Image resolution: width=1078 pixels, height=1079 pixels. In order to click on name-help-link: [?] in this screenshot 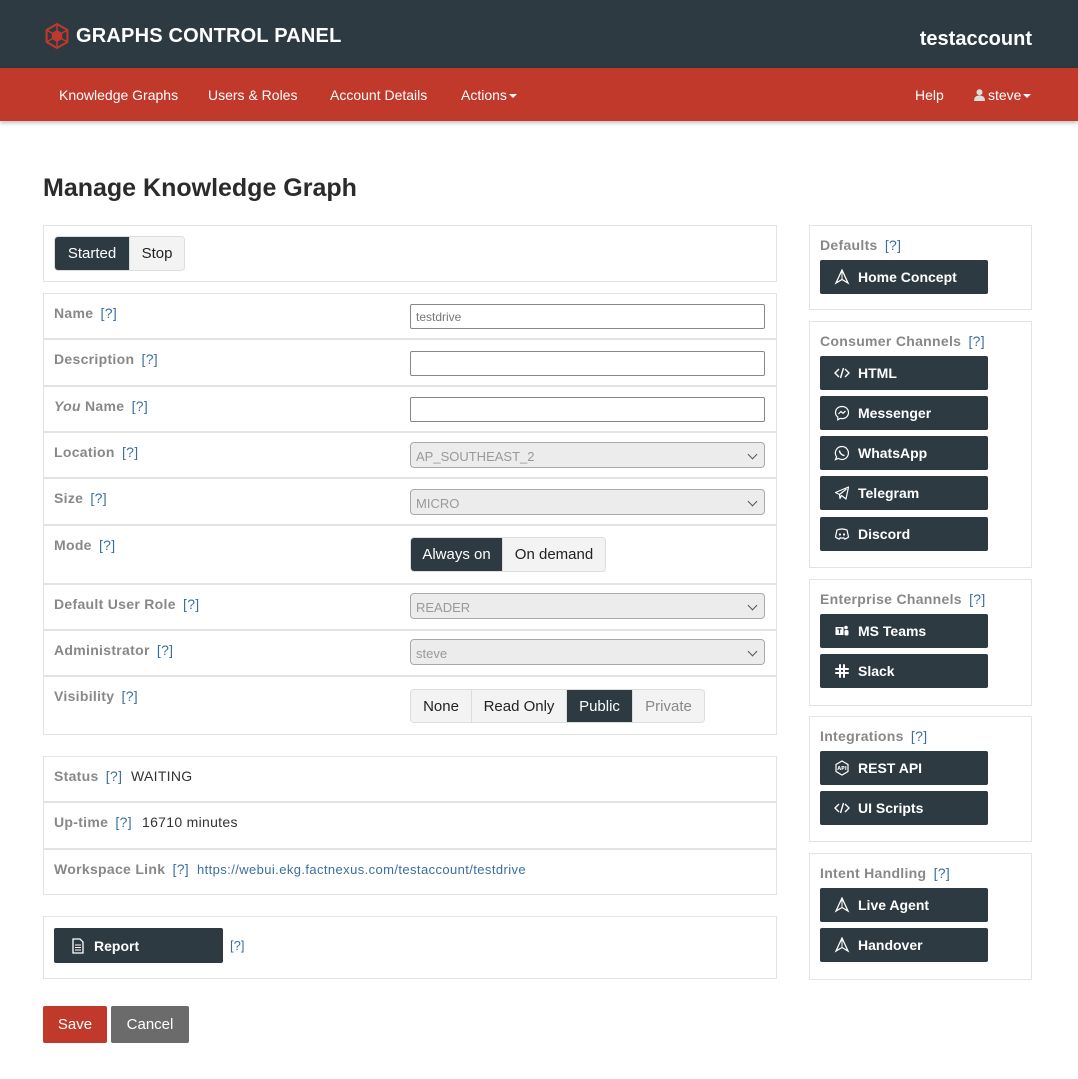, I will do `click(109, 313)`.